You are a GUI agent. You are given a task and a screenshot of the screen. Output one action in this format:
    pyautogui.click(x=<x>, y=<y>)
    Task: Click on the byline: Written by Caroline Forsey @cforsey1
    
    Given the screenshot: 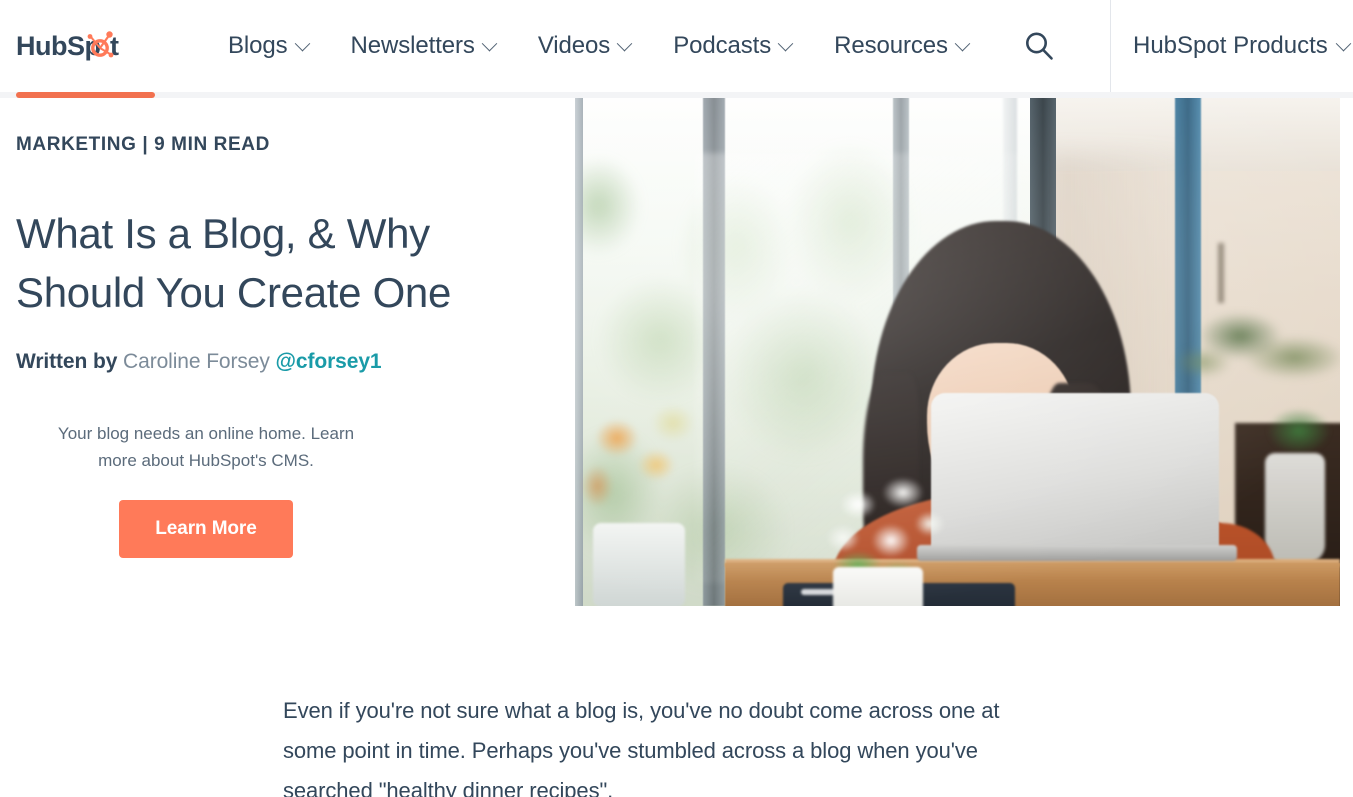 What is the action you would take?
    pyautogui.click(x=286, y=362)
    